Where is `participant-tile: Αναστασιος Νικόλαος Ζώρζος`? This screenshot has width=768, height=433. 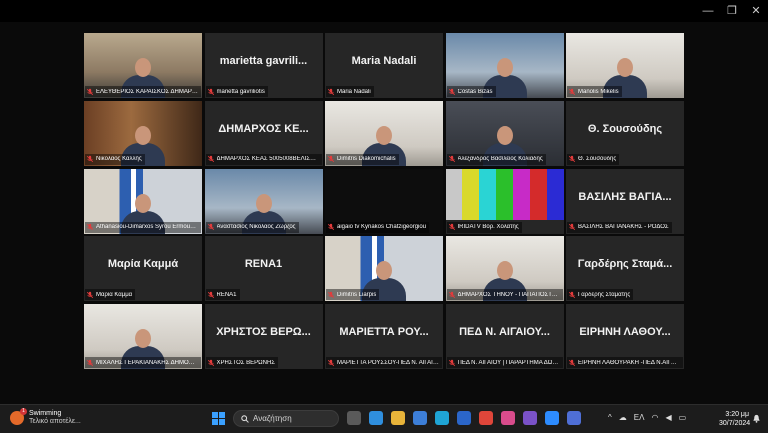 participant-tile: Αναστασιος Νικόλαος Ζώρζος is located at coordinates (263, 201).